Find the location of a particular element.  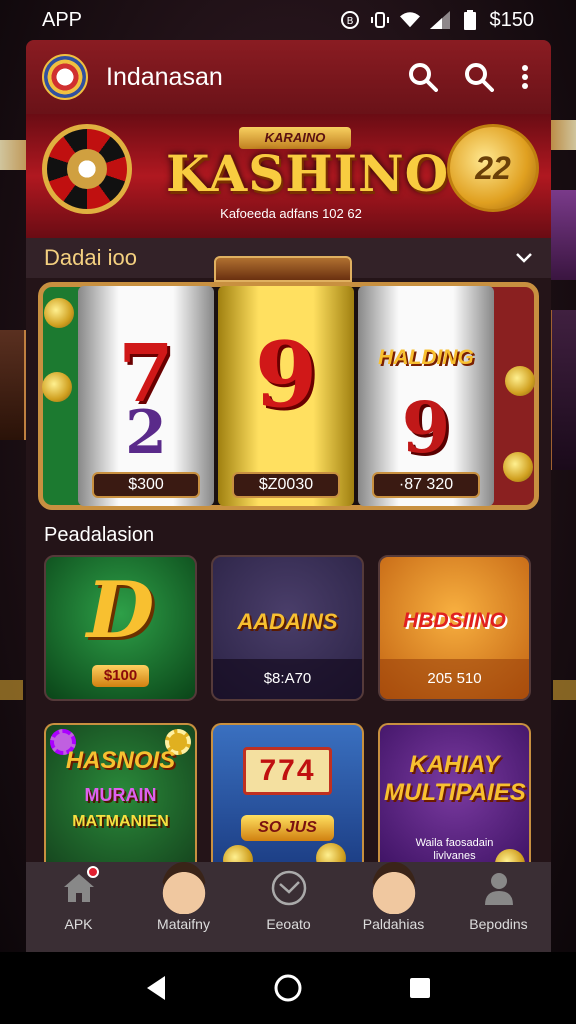

system-navigation-bar is located at coordinates (288, 988).